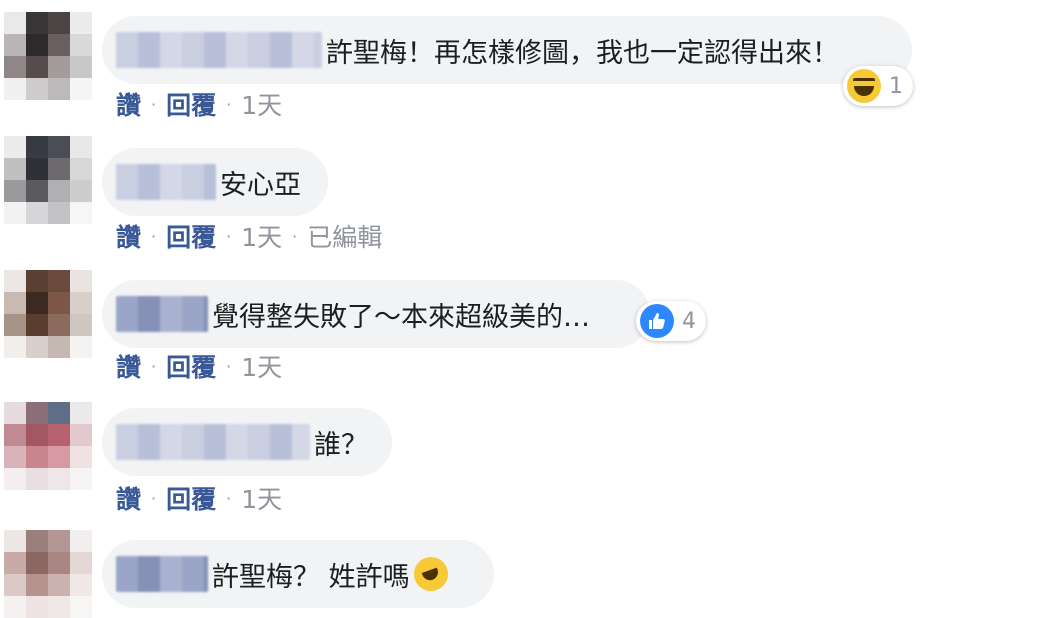 The image size is (1060, 618). I want to click on comment-text: 安心亞, so click(260, 185).